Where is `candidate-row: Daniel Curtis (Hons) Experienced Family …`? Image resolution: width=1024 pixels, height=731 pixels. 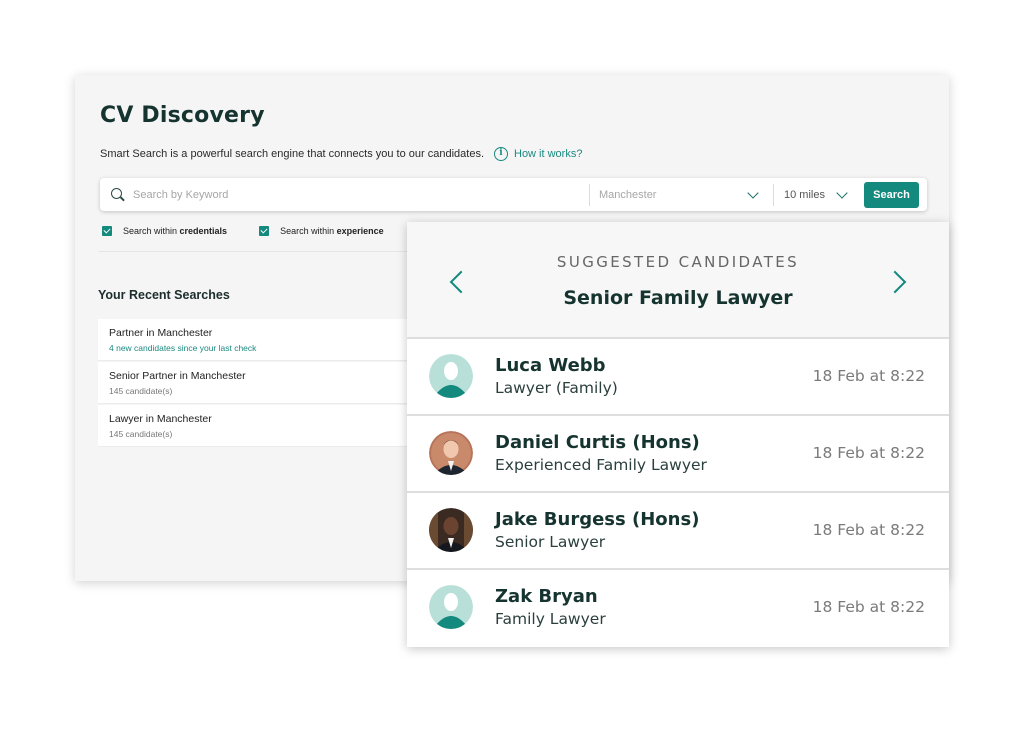 candidate-row: Daniel Curtis (Hons) Experienced Family … is located at coordinates (678, 454).